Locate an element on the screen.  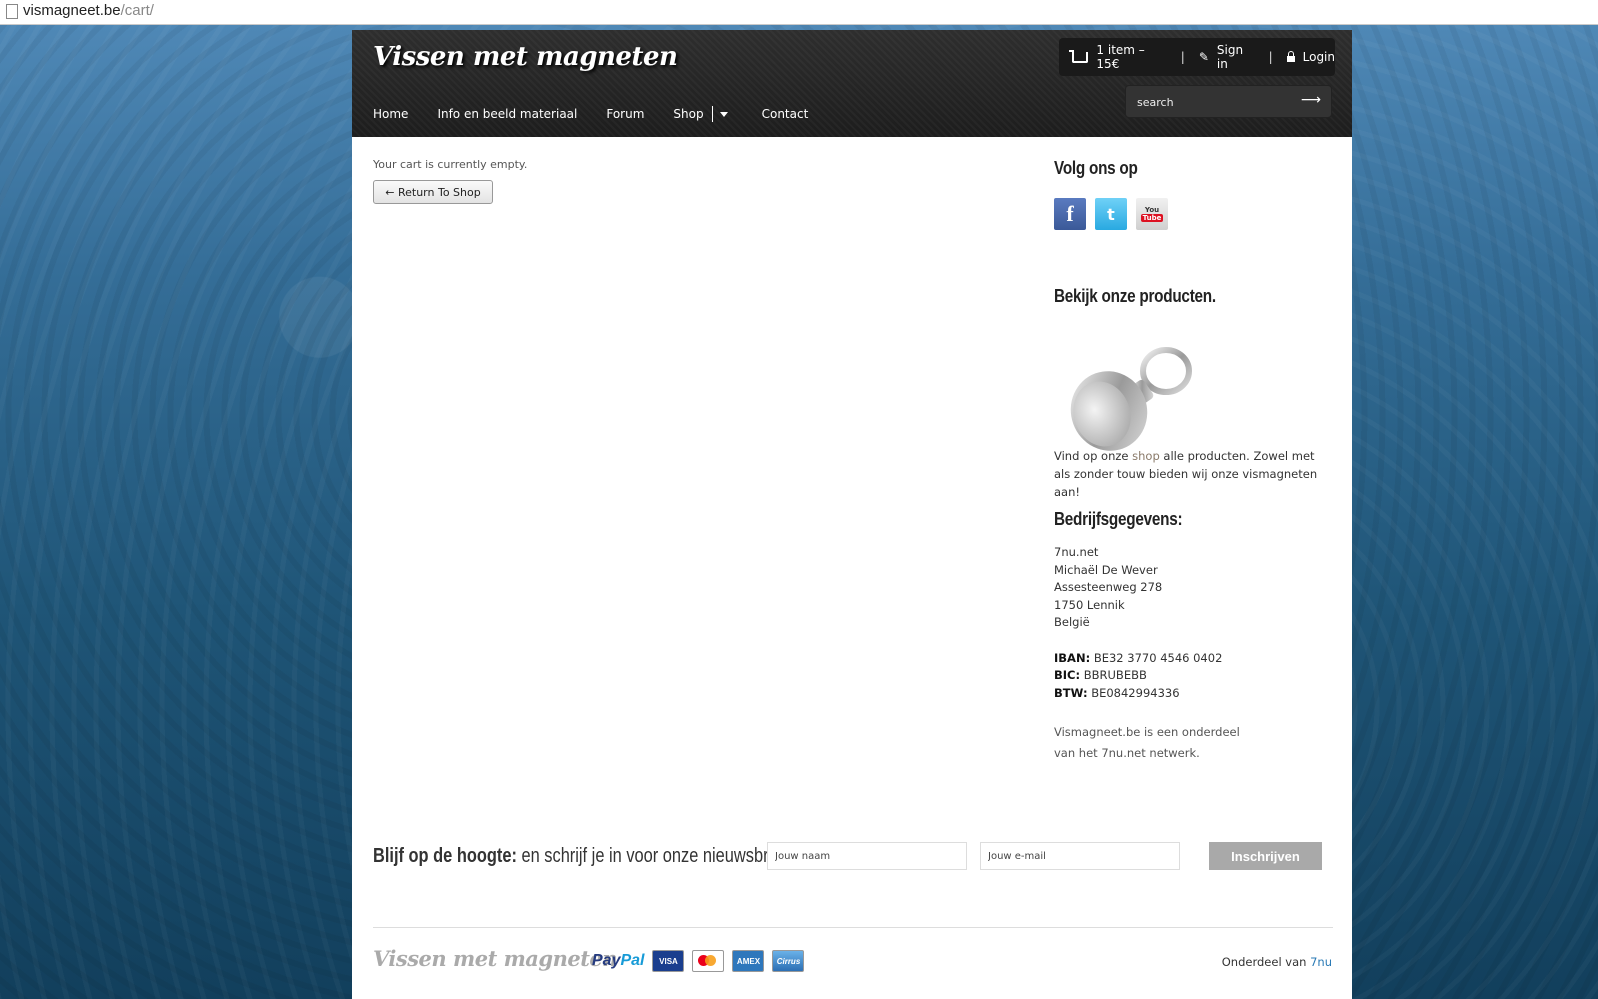
sign-in-icon: ✎ is located at coordinates (1203, 57).